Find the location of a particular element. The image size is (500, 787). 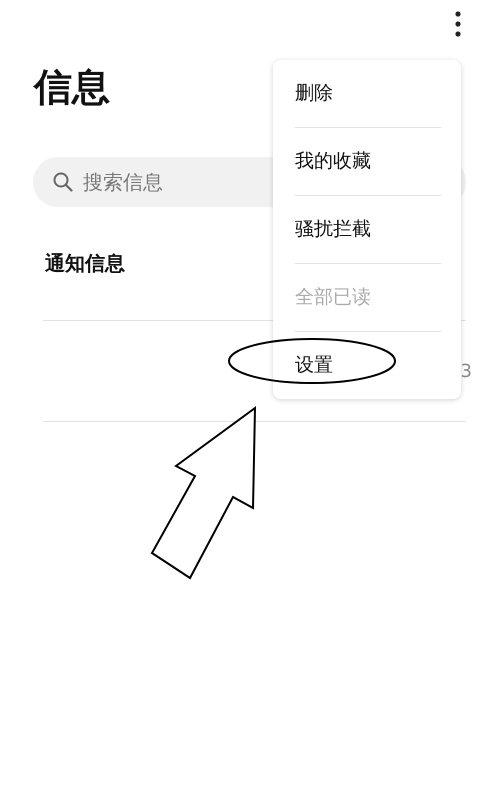

page-title: 信息 is located at coordinates (72, 87).